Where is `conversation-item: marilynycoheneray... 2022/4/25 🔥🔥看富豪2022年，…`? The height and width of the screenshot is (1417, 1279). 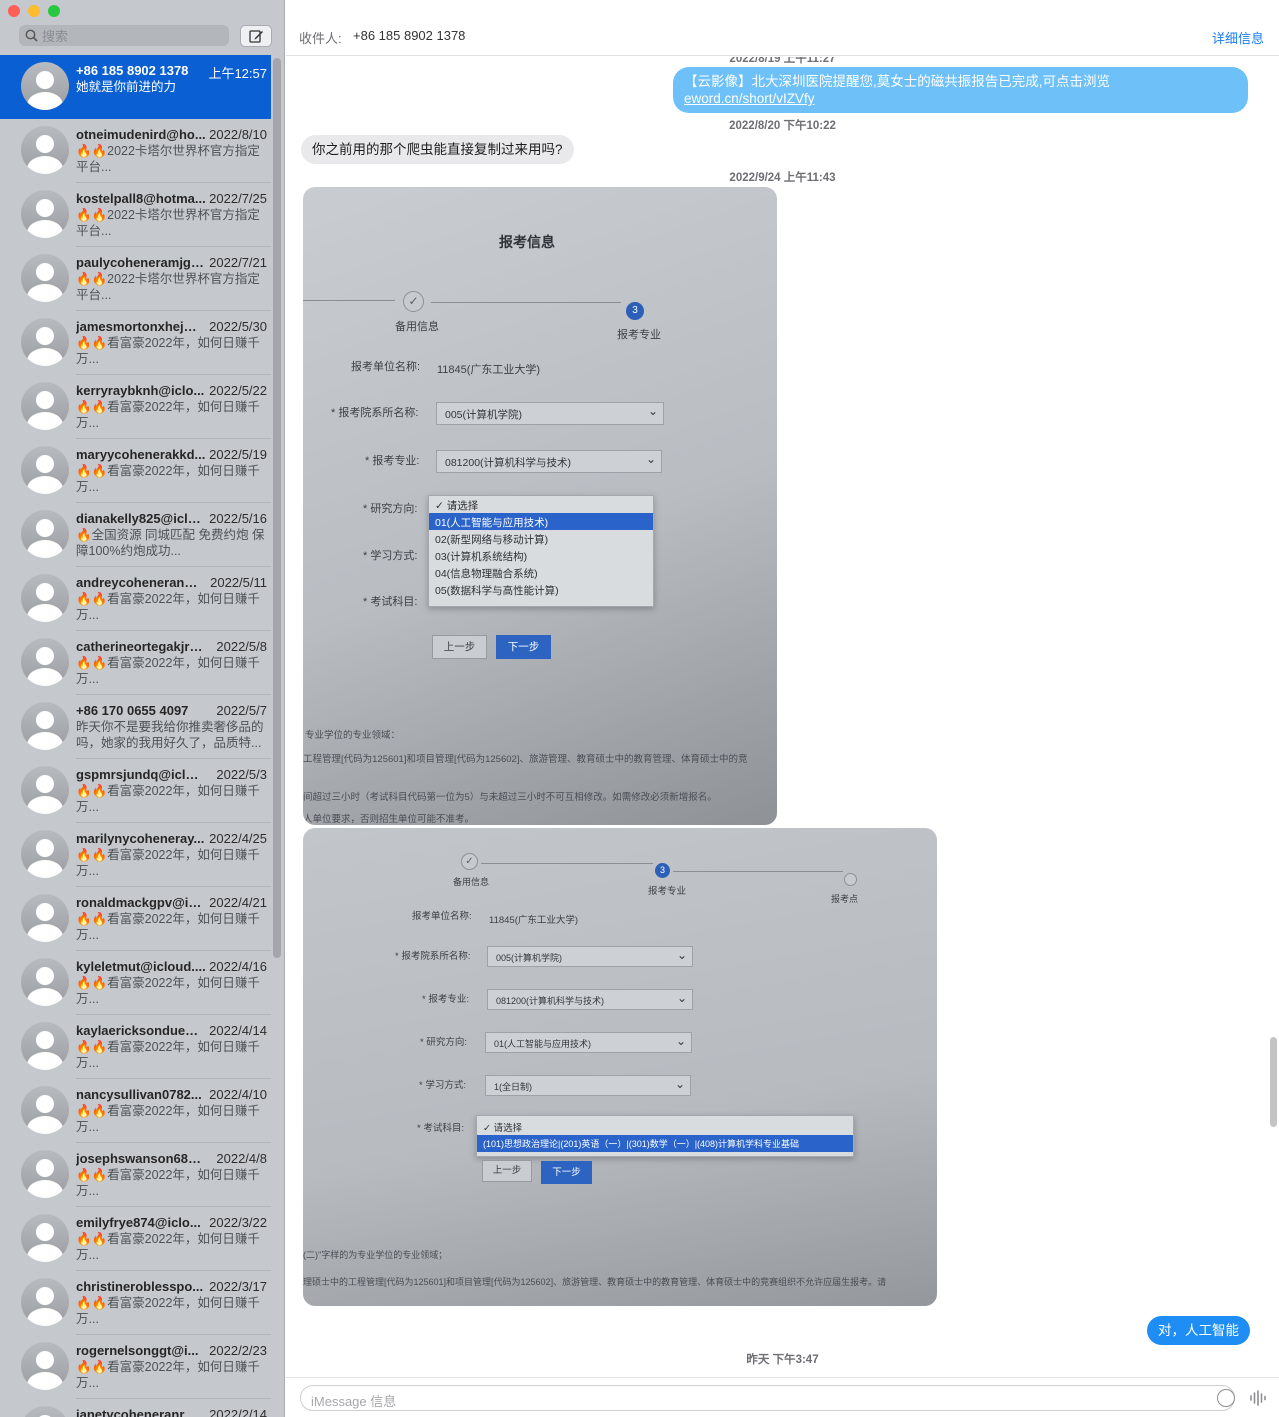
conversation-item: marilynycoheneray... 2022/4/25 🔥🔥看富豪2022年，… is located at coordinates (135, 855).